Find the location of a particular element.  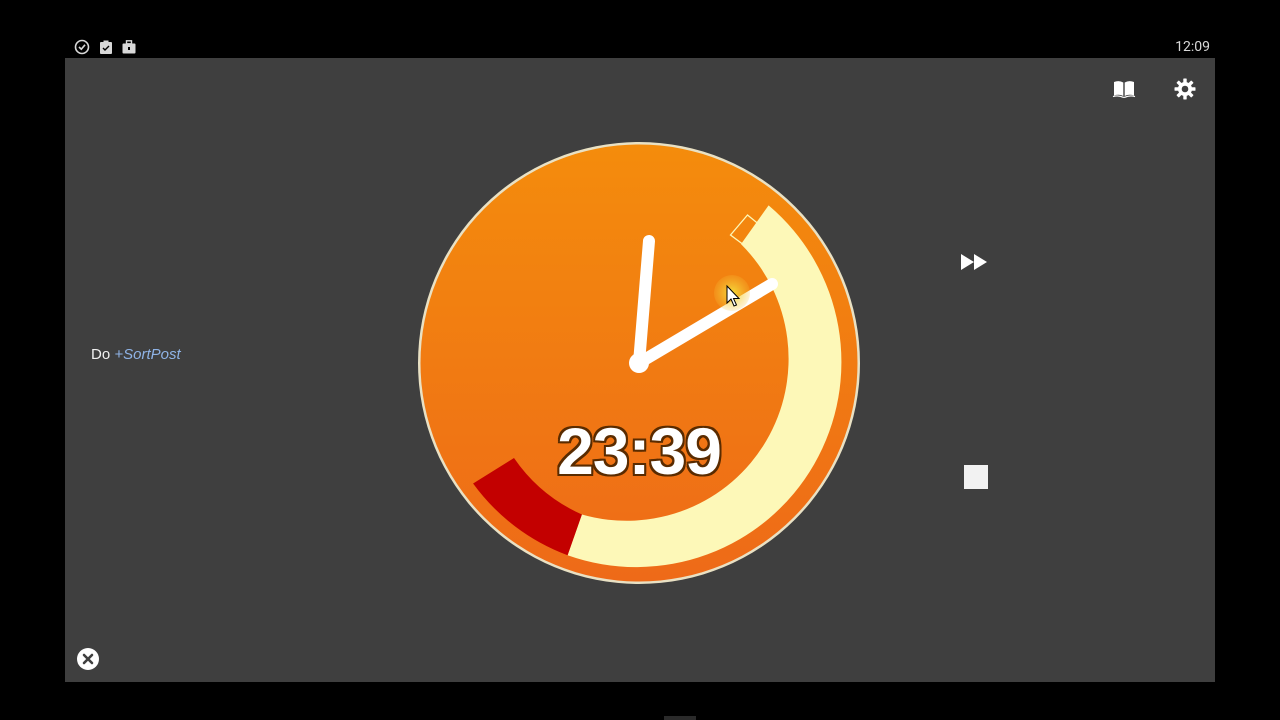

hand-pivot is located at coordinates (639, 363).